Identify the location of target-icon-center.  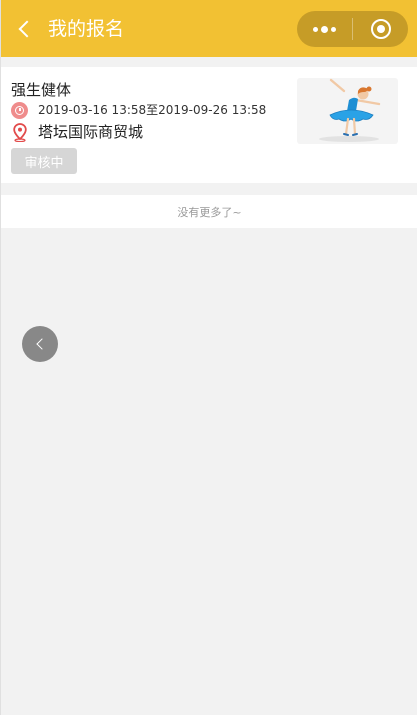
(380, 29).